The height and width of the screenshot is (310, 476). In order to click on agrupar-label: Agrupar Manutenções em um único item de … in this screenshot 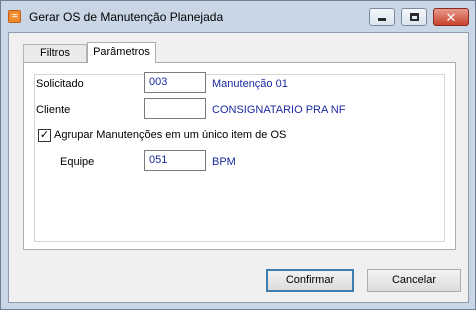, I will do `click(170, 135)`.